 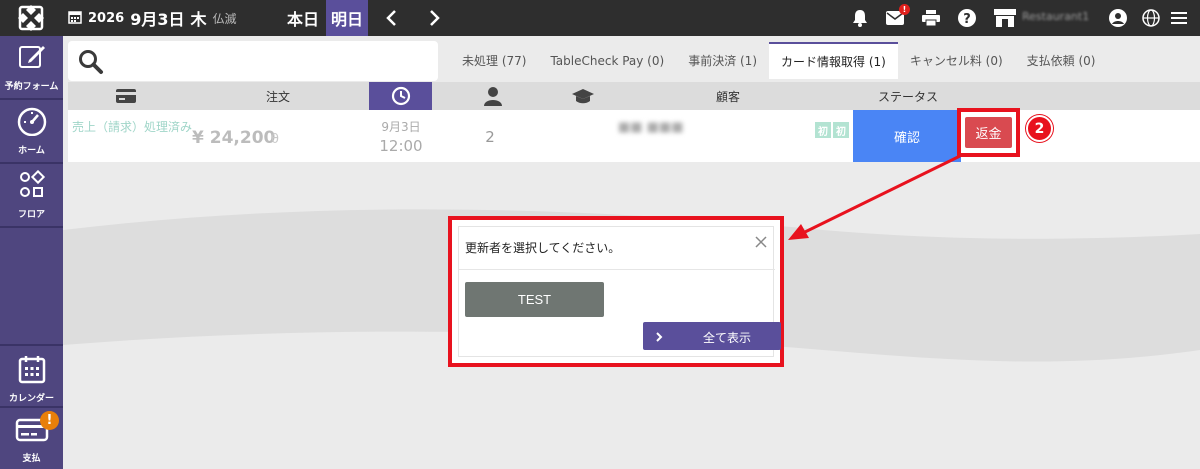 I want to click on globe-icon, so click(x=1151, y=18).